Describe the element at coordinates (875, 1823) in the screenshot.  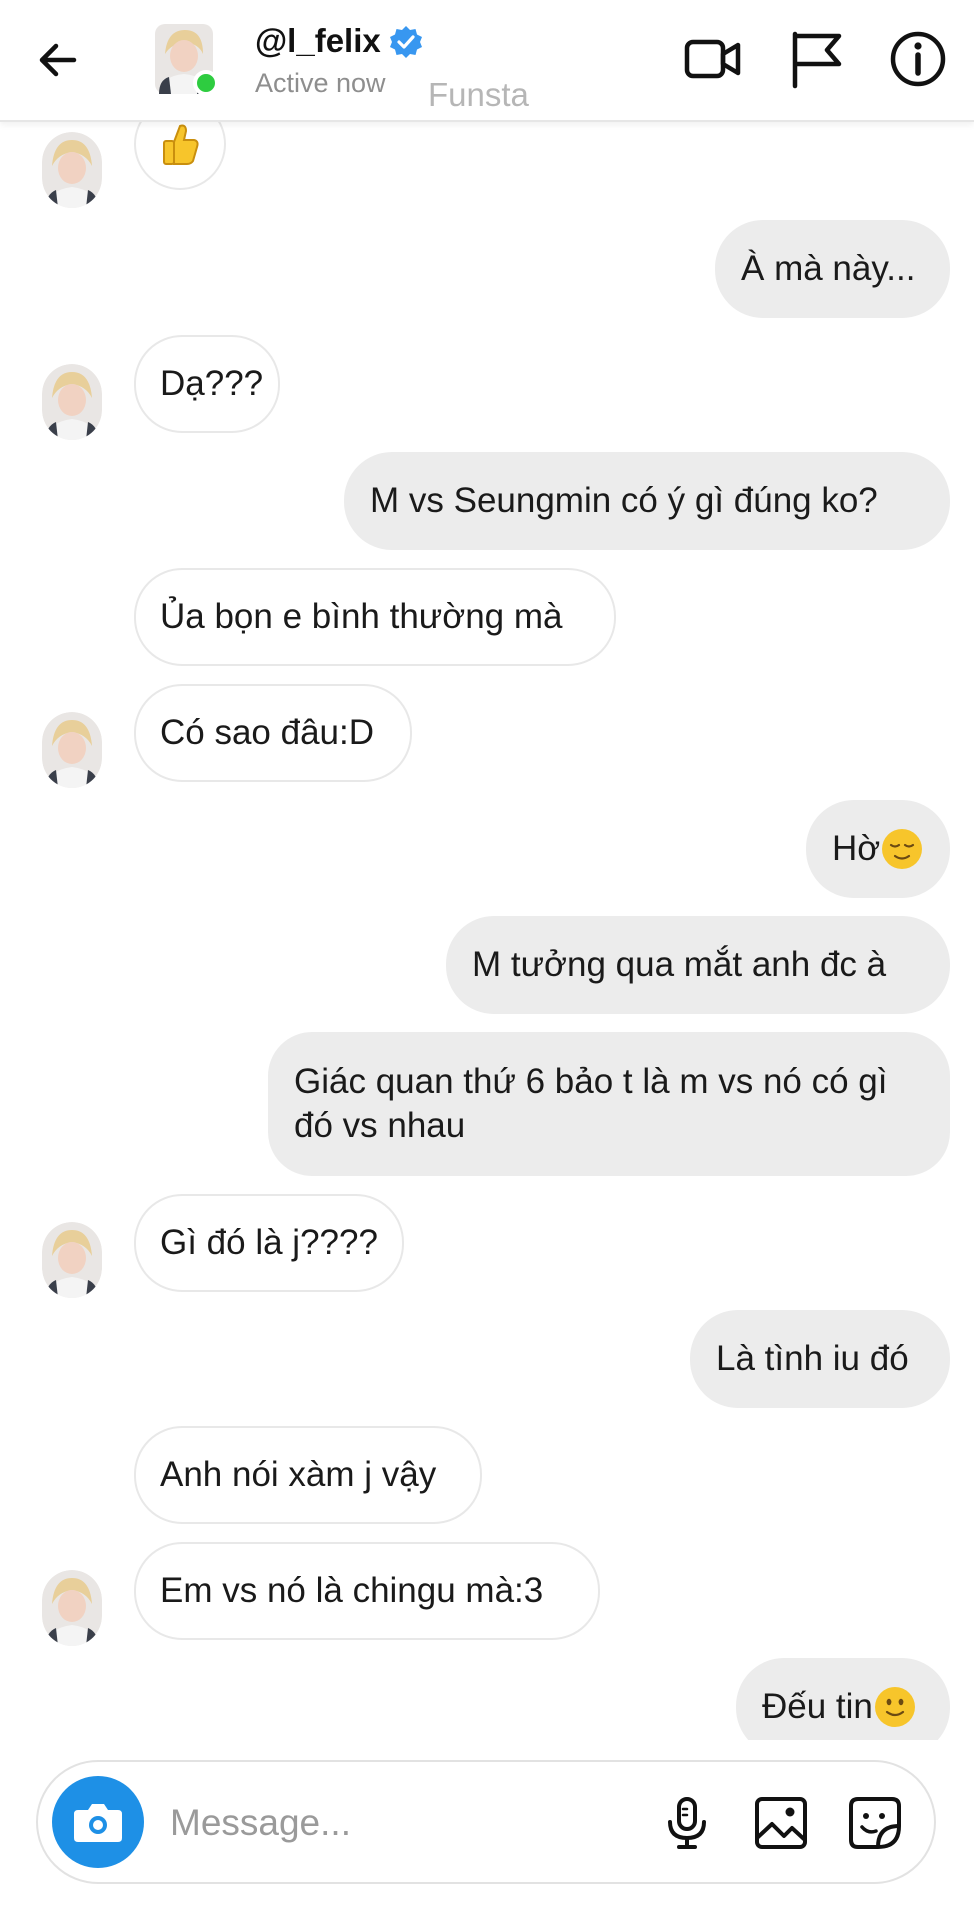
I see `sticker-icon` at that location.